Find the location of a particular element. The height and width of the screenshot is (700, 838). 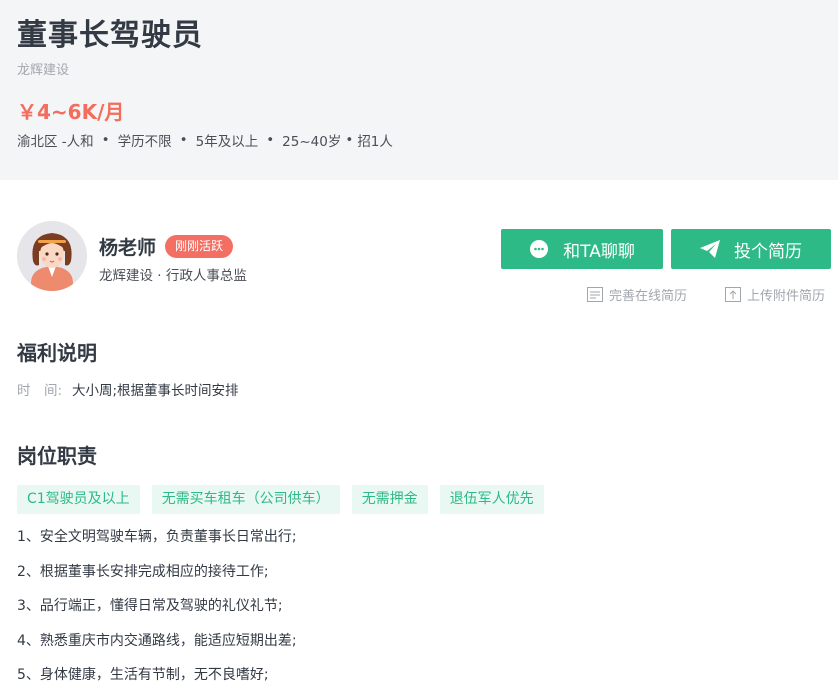

job-tag: 无需买车租车（公司供车） is located at coordinates (245, 499).